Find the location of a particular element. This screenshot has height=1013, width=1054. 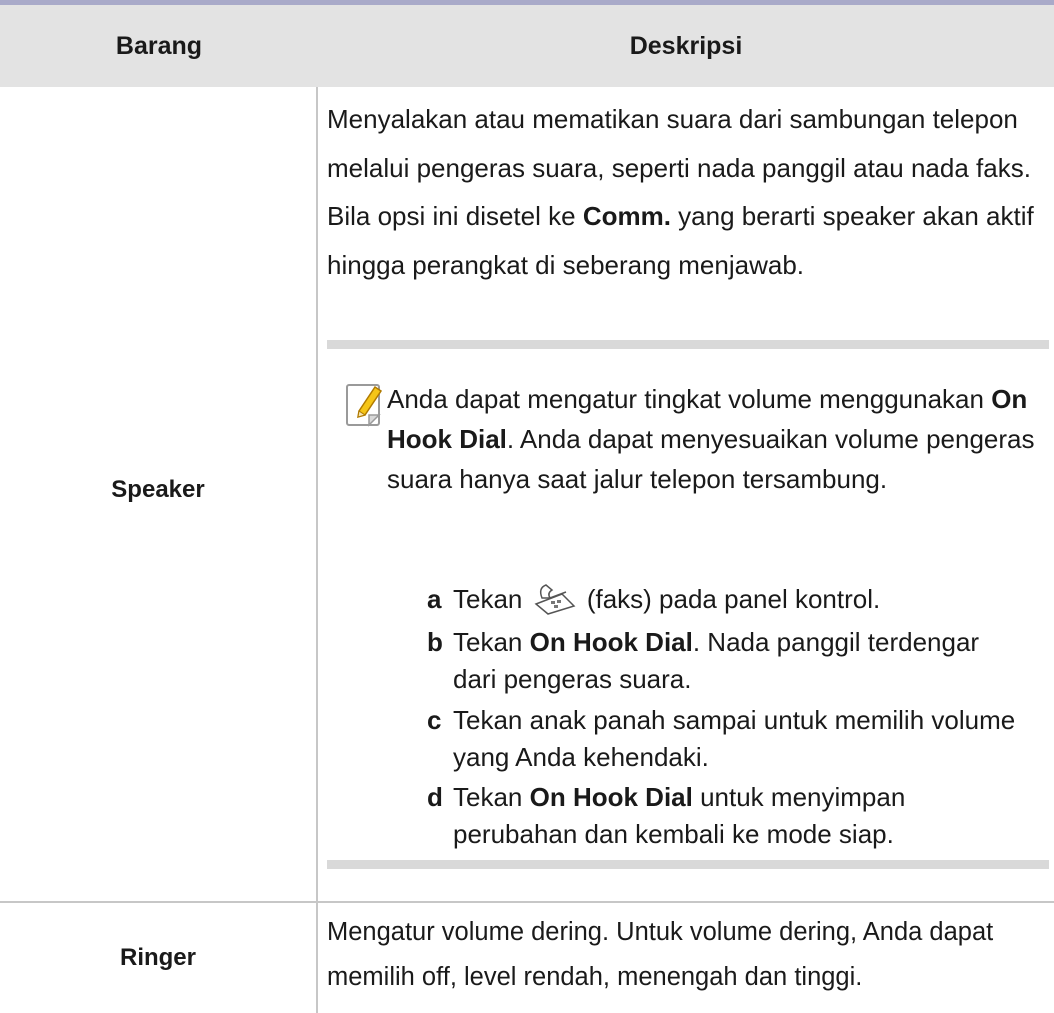

step-letter: c is located at coordinates (434, 720).